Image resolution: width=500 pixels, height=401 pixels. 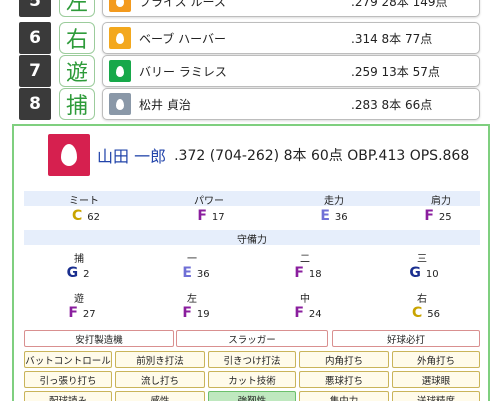 What do you see at coordinates (132, 156) in the screenshot?
I see `player-name: 山田 一郎` at bounding box center [132, 156].